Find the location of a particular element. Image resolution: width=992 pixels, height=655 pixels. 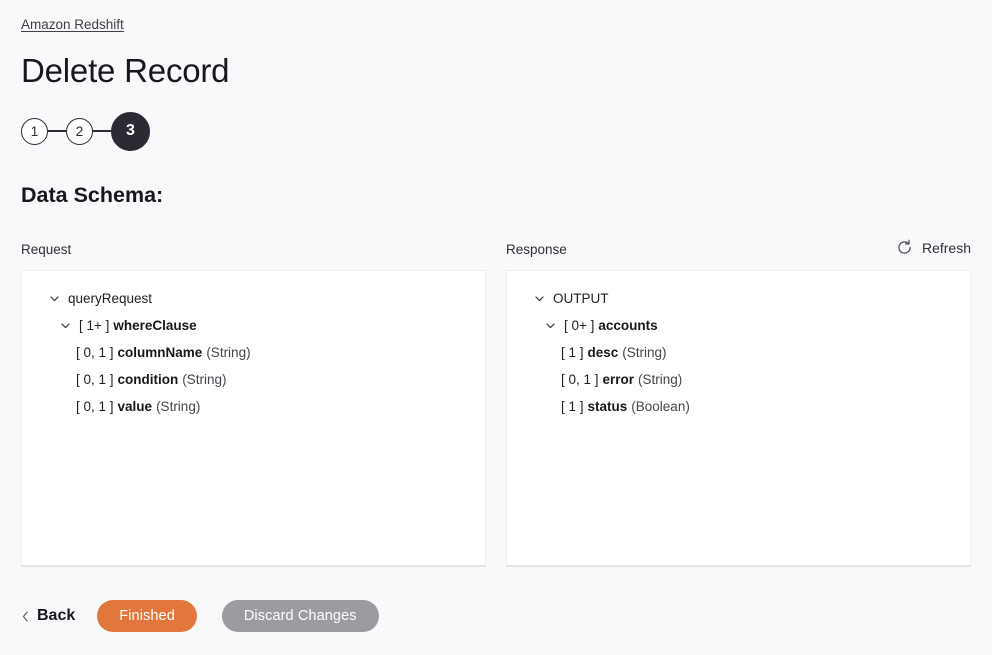

breadcrumb-link-amazon-redshift: Amazon Redshift is located at coordinates (72, 24).